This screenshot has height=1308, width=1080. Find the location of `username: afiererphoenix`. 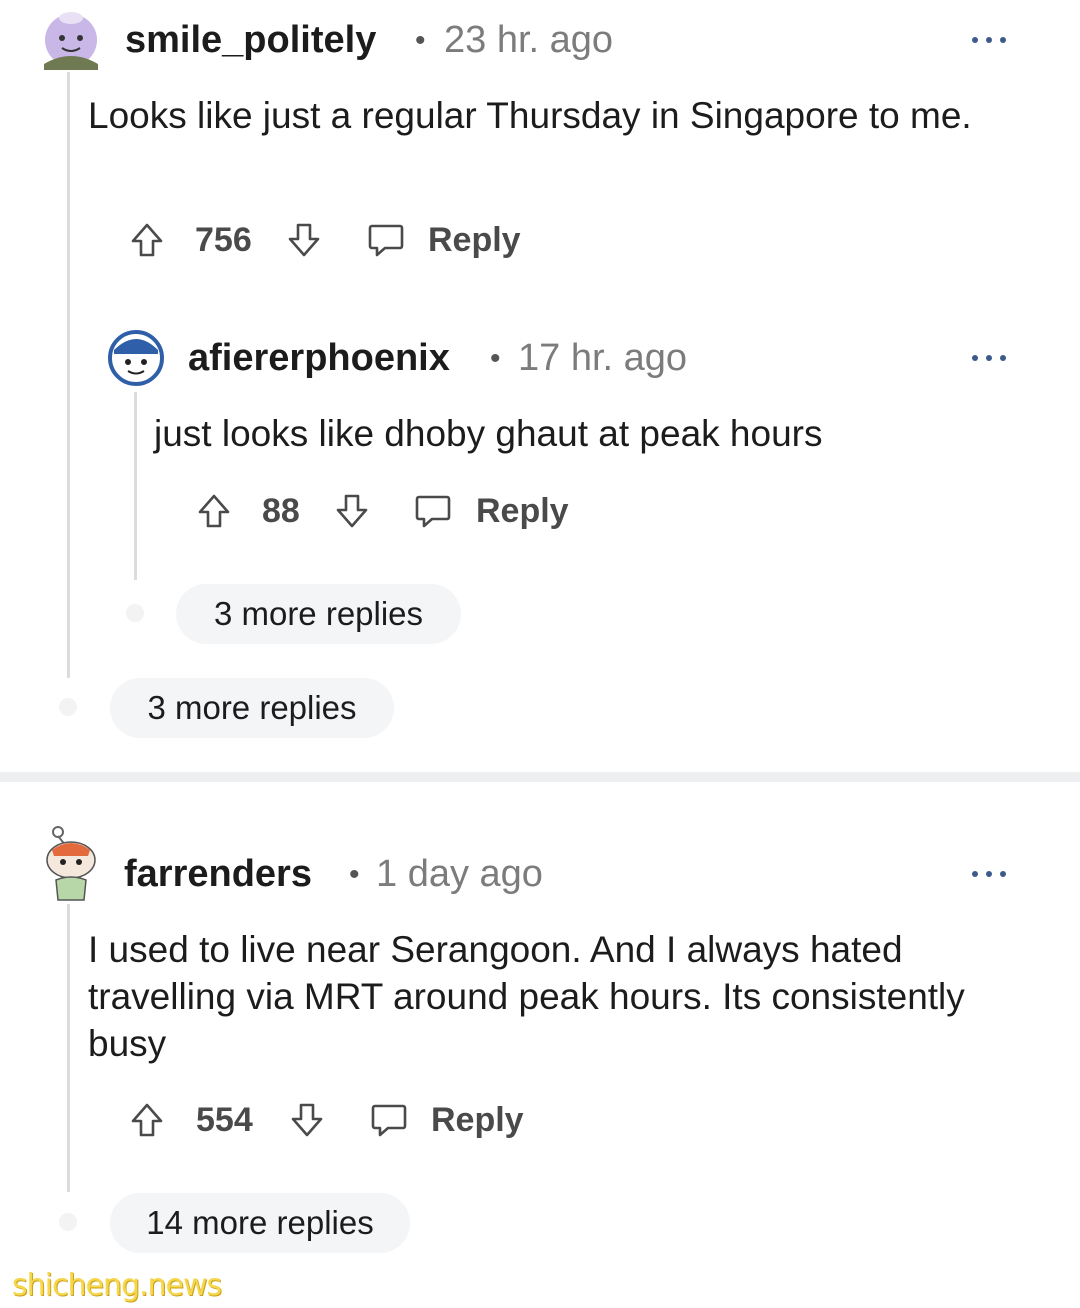

username: afiererphoenix is located at coordinates (319, 358).